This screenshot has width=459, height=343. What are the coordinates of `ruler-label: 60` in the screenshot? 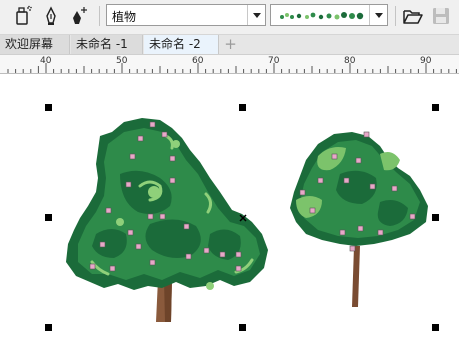 It's located at (198, 61).